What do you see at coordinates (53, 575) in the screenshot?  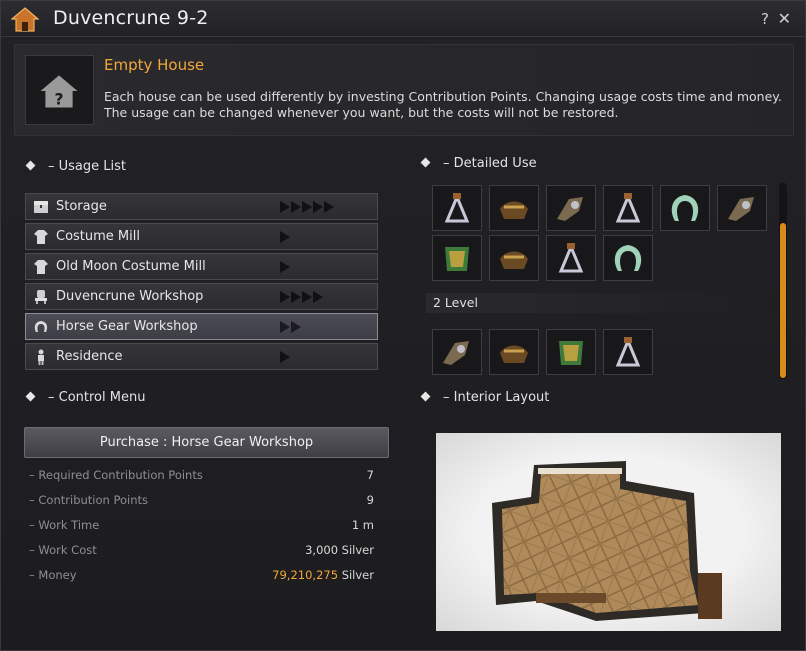 I see `stat-label: – Money` at bounding box center [53, 575].